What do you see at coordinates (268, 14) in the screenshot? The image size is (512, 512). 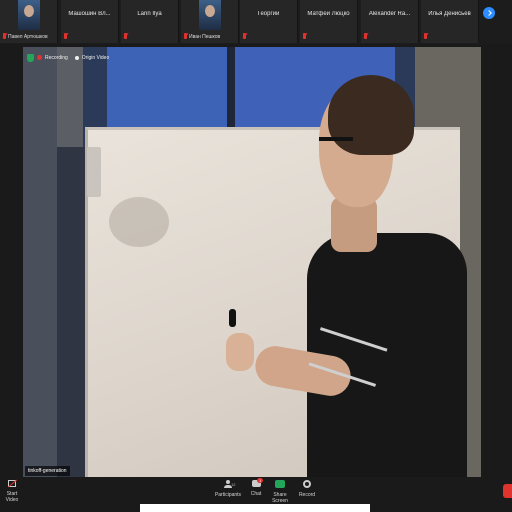 I see `participant-name: Георгий` at bounding box center [268, 14].